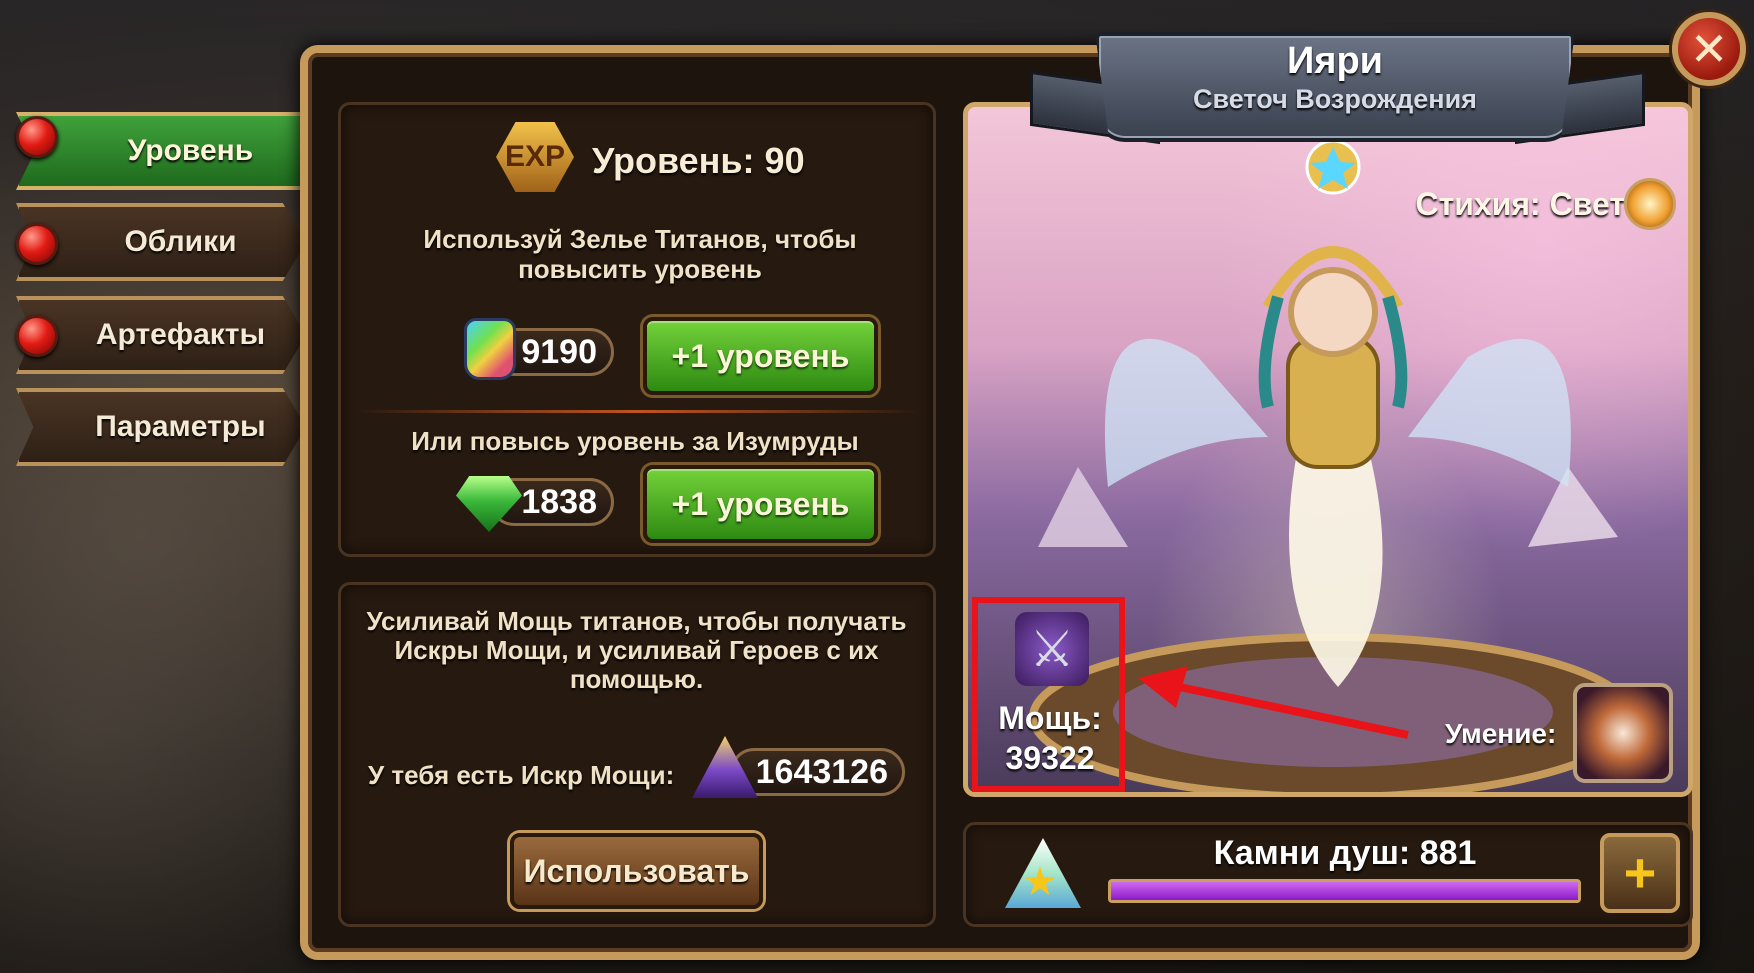 Image resolution: width=1754 pixels, height=973 pixels. I want to click on sparks-counter: 1643126, so click(817, 772).